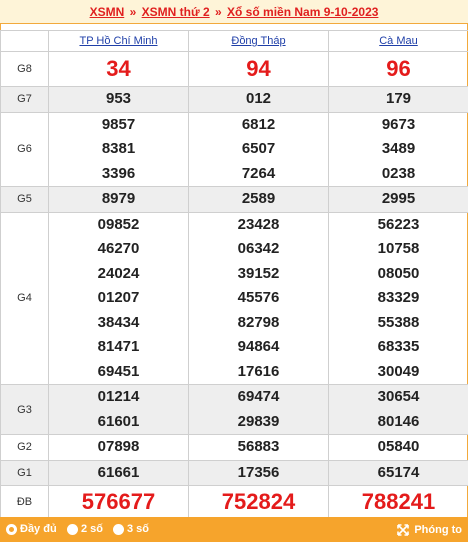 The image size is (468, 542). I want to click on province-header: Đồng Tháp, so click(258, 41).